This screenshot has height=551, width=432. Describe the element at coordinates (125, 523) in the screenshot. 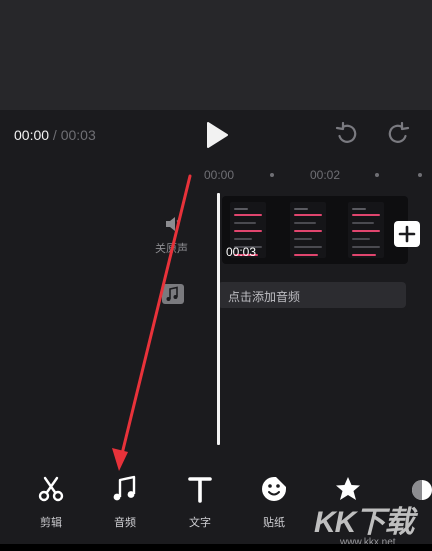

I see `tool-label: 音频` at that location.